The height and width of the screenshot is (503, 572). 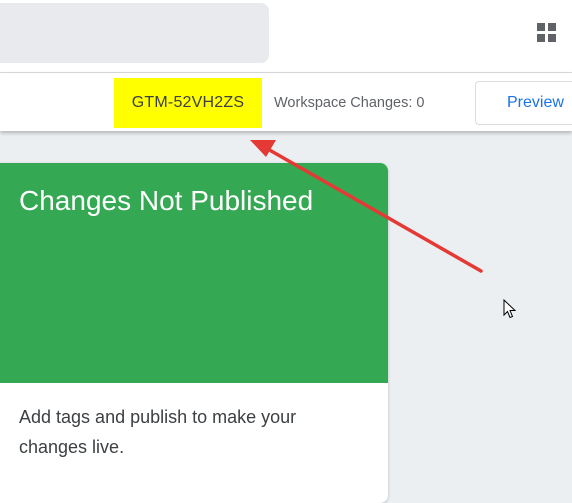 I want to click on workspace-changes: Workspace Changes: 0, so click(x=349, y=103).